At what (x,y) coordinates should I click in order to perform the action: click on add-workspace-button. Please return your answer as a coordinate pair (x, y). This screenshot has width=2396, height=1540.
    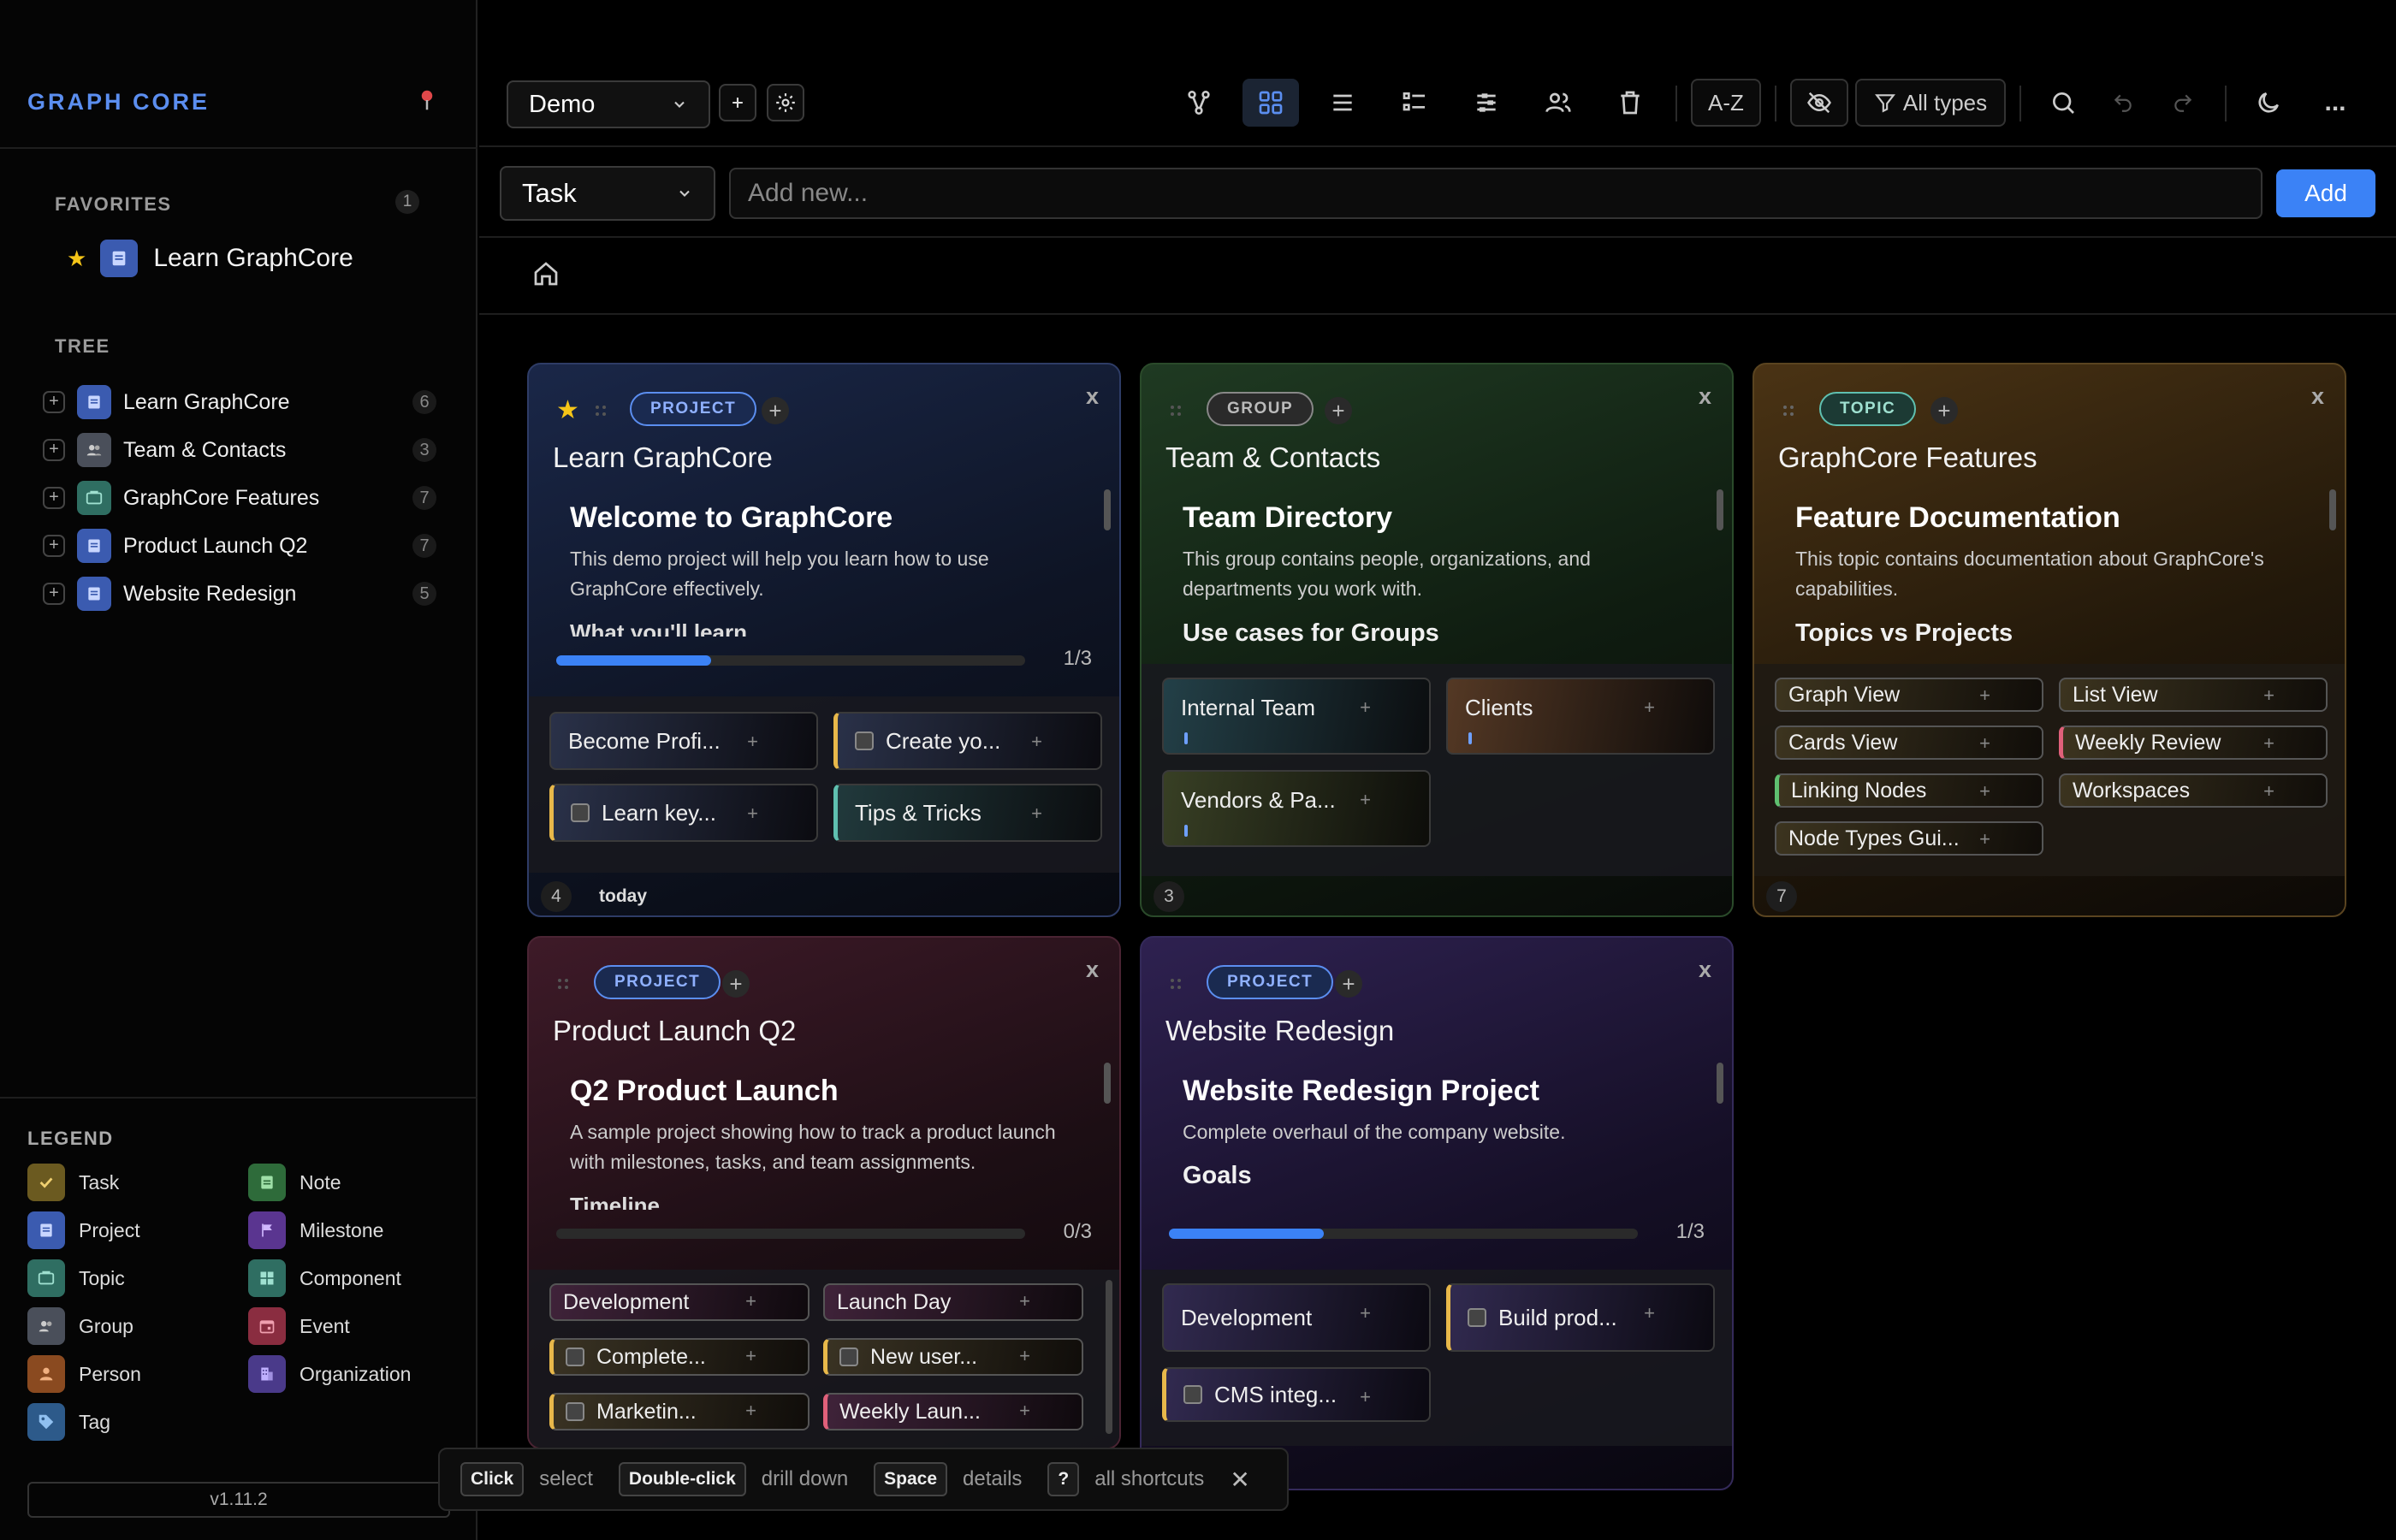
    Looking at the image, I should click on (738, 102).